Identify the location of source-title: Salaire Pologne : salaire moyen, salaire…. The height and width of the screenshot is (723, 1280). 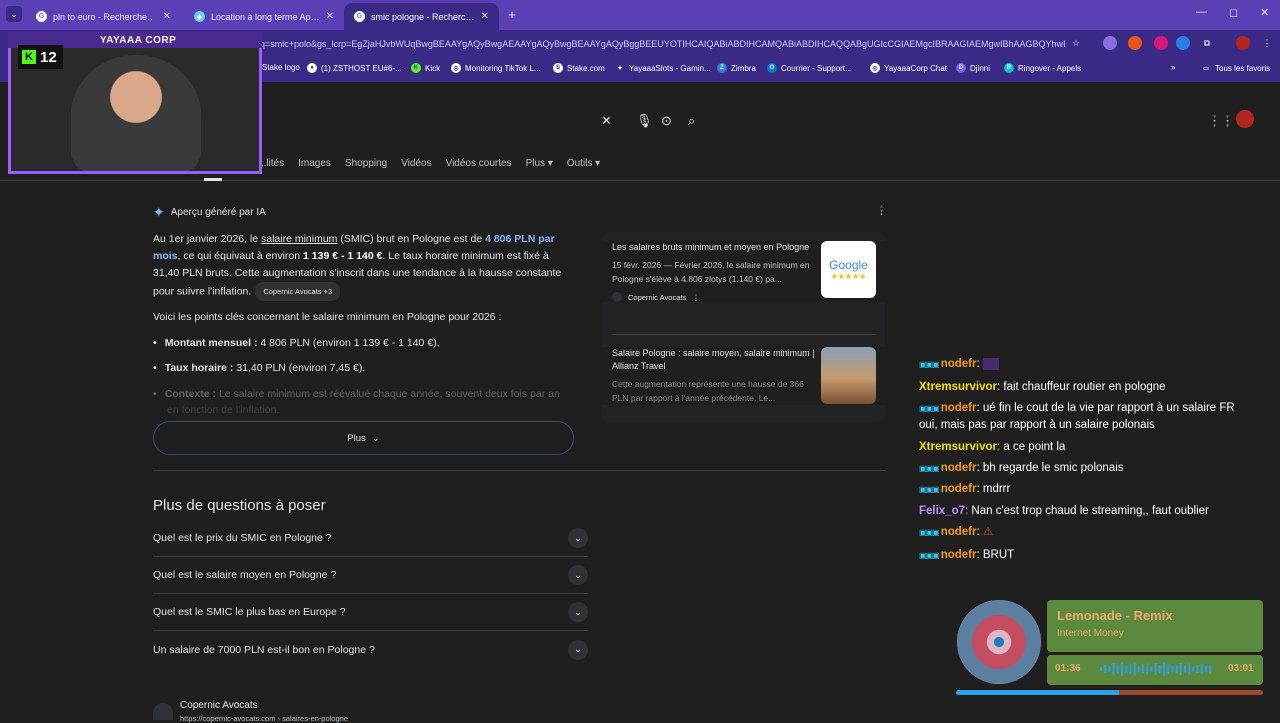
(713, 359).